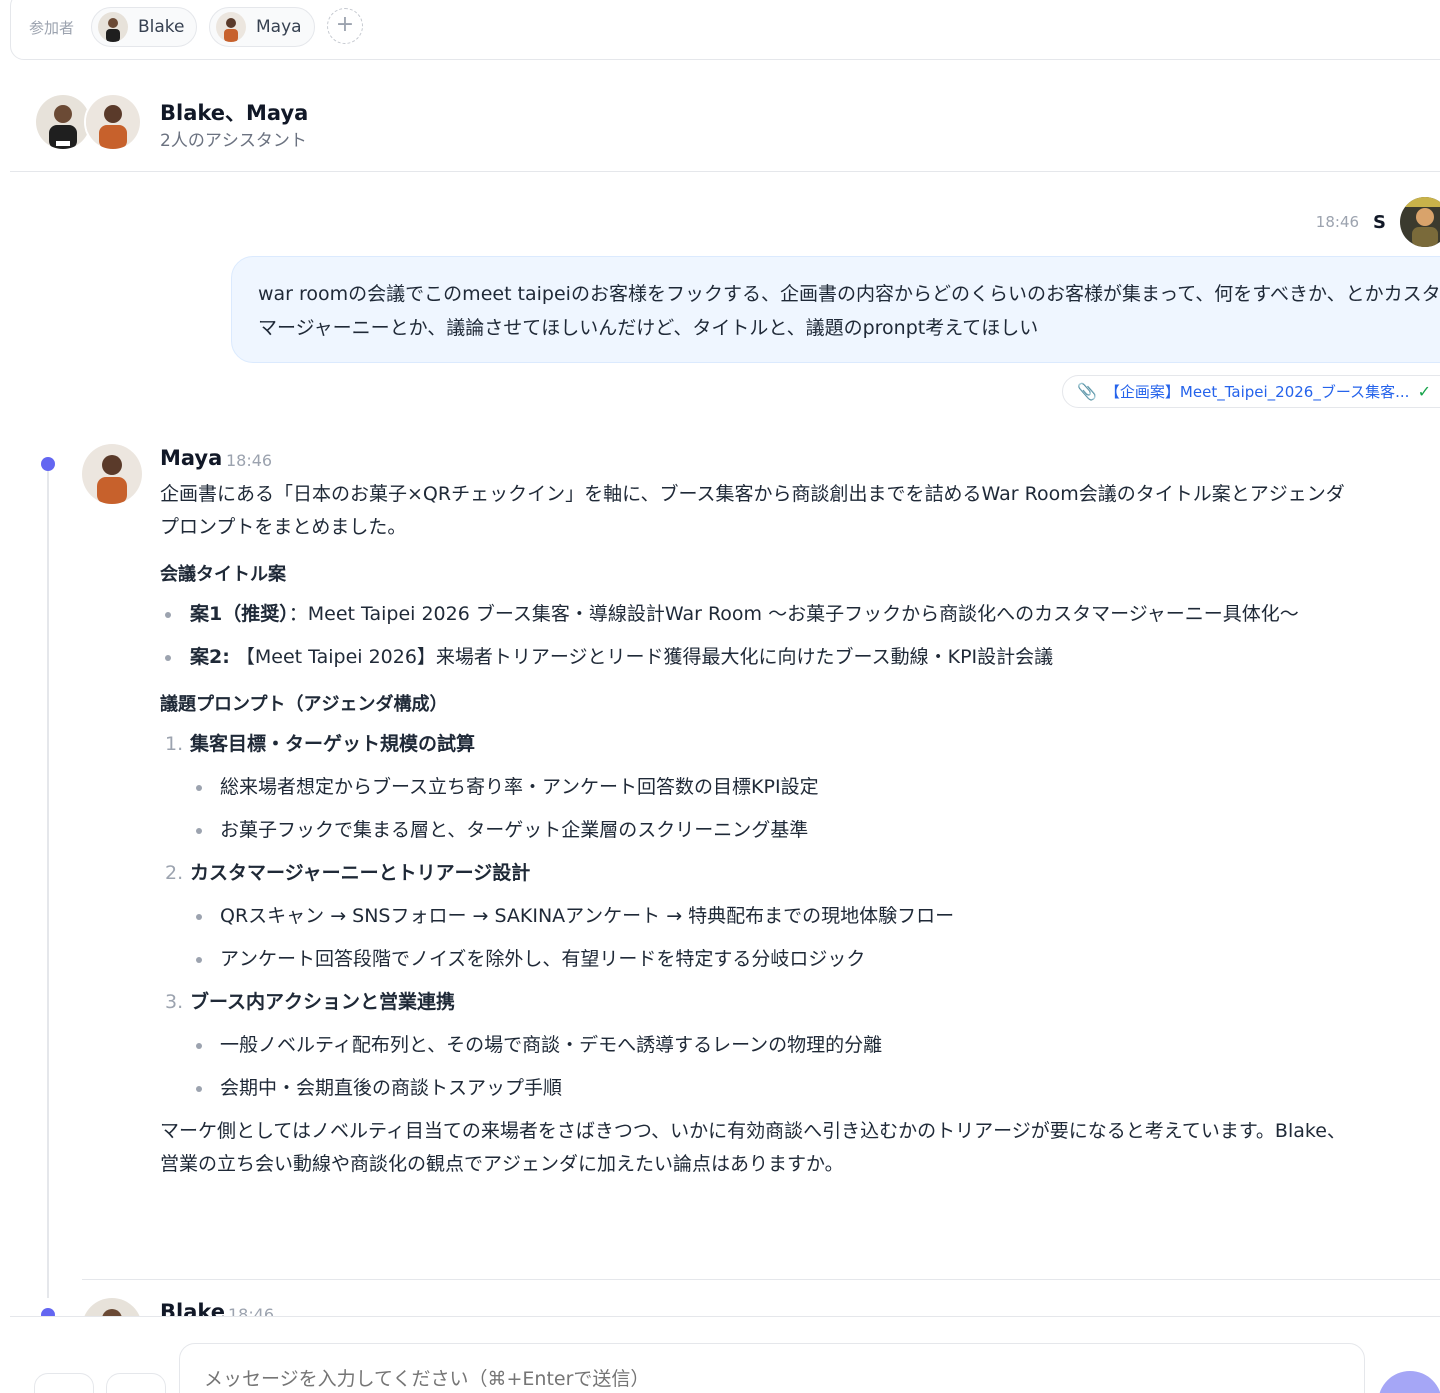 The width and height of the screenshot is (1440, 1393). I want to click on agenda-number: 3., so click(174, 1002).